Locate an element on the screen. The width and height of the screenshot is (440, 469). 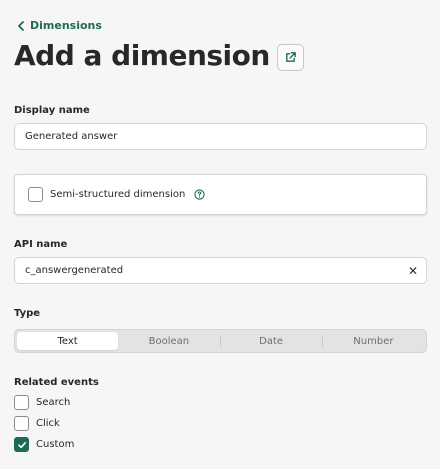
external-link-icon is located at coordinates (290, 56).